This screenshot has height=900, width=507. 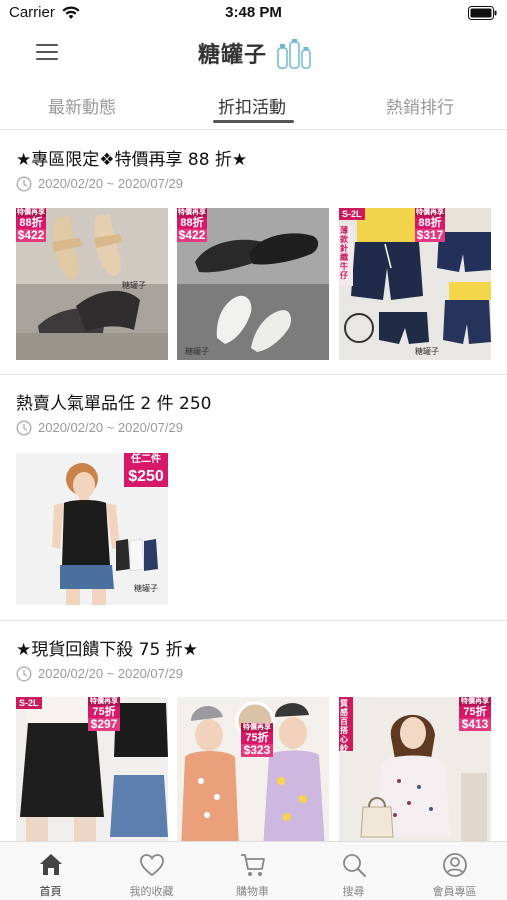 I want to click on product-image: 質感百搭心紗 特價再享 75折 $413, so click(x=415, y=769).